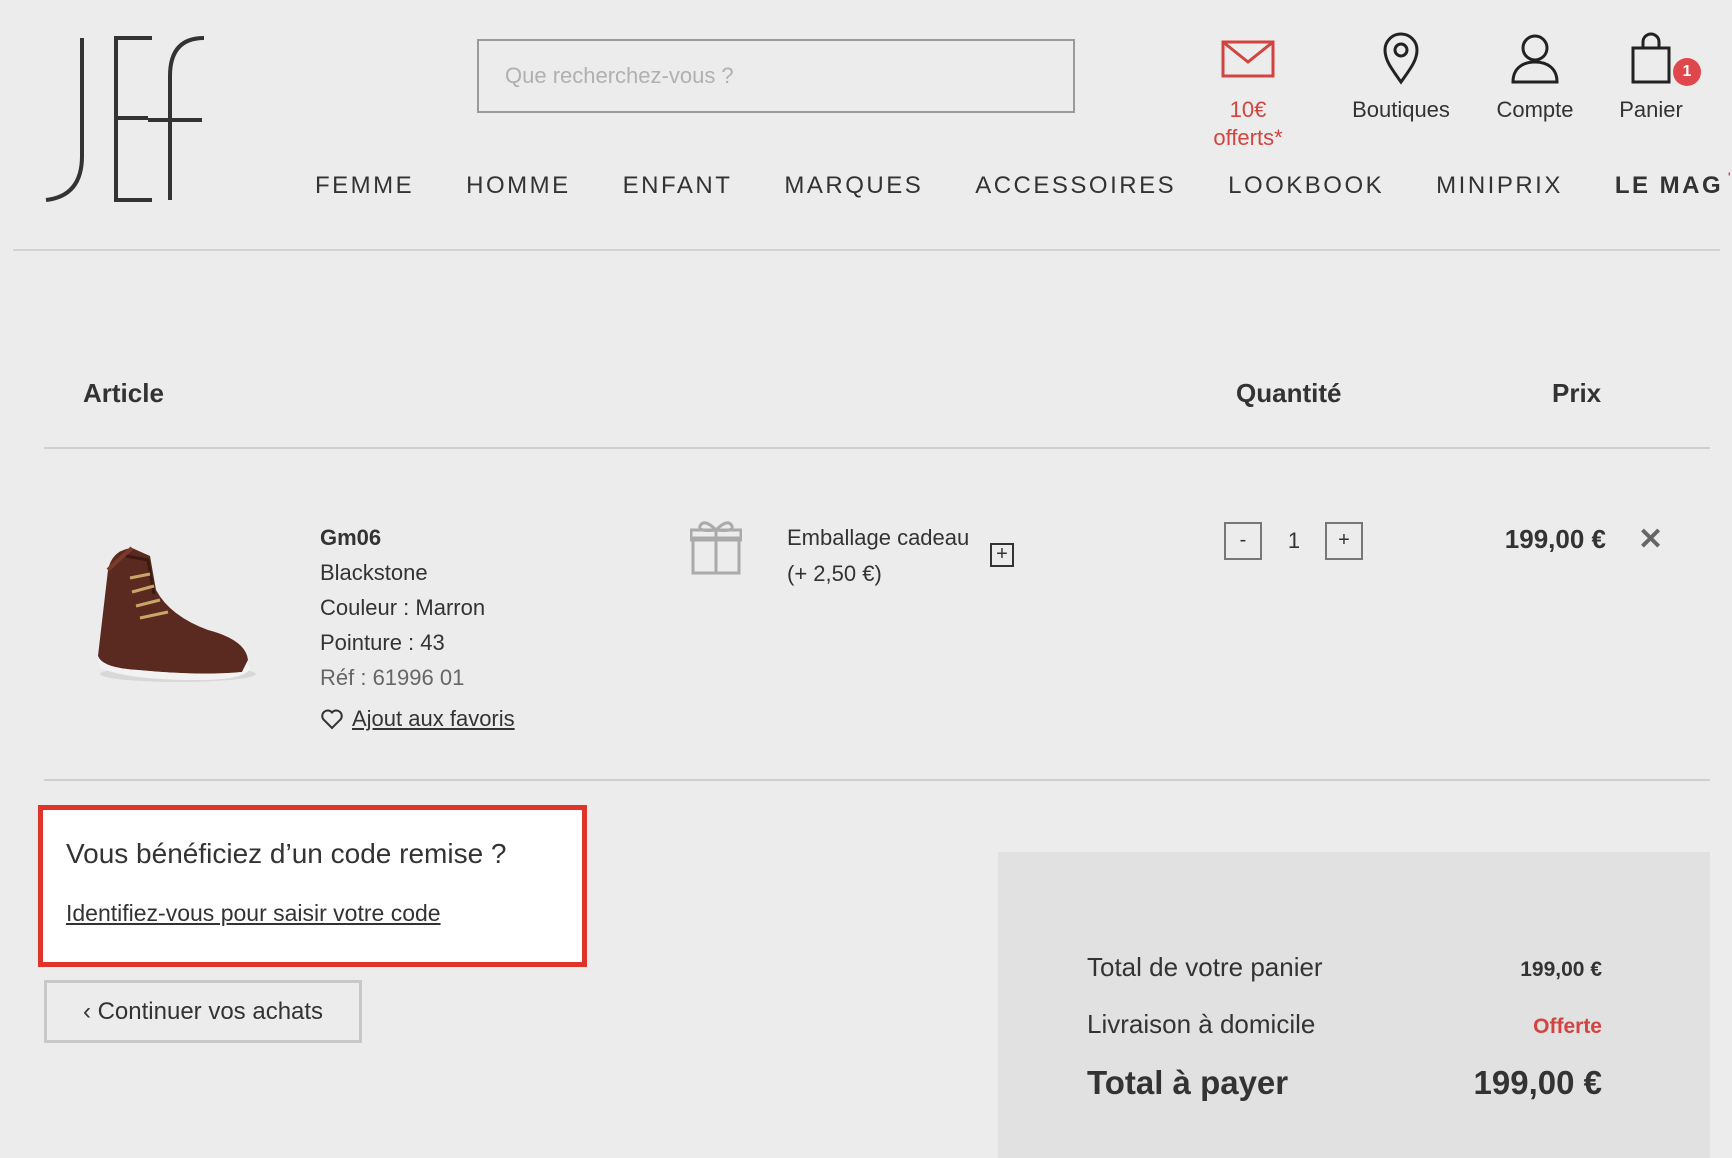  I want to click on le-mag-mark: ', so click(1730, 177).